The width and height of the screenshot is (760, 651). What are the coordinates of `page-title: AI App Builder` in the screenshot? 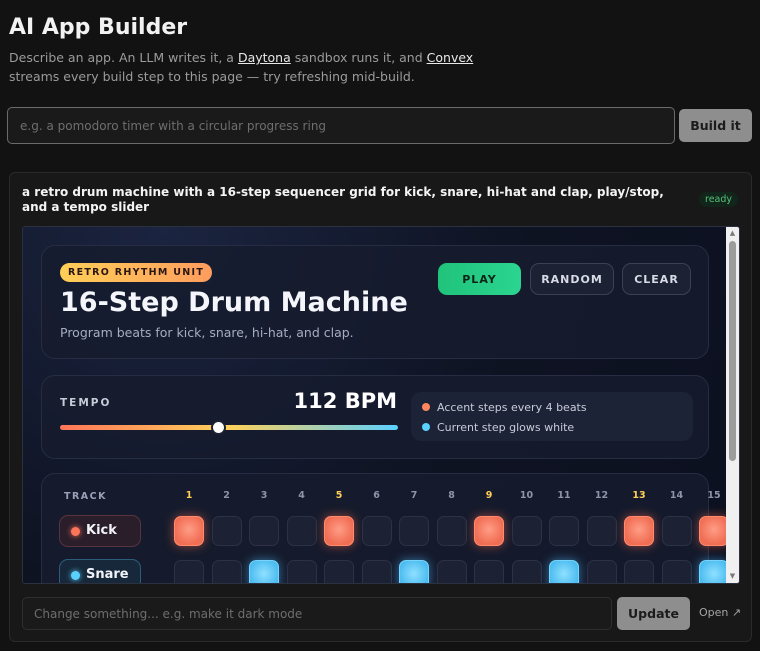 It's located at (98, 27).